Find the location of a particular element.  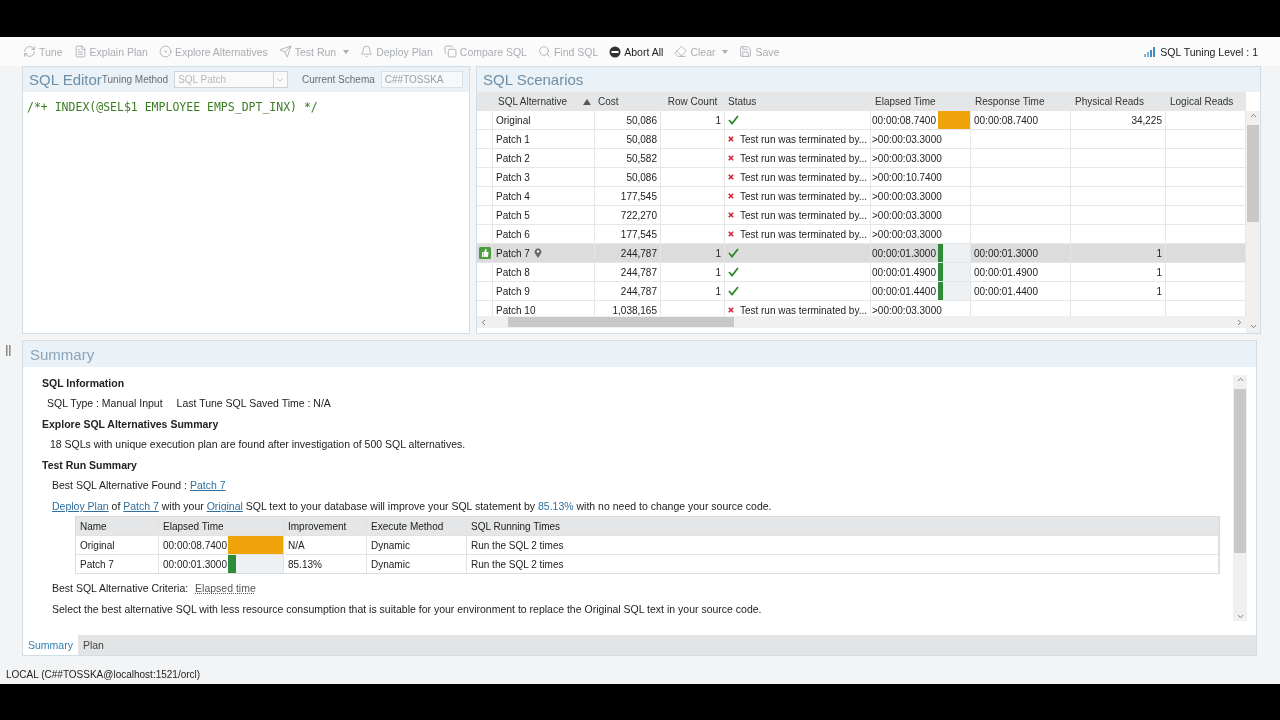

section-heading: SQL Information is located at coordinates (84, 383).